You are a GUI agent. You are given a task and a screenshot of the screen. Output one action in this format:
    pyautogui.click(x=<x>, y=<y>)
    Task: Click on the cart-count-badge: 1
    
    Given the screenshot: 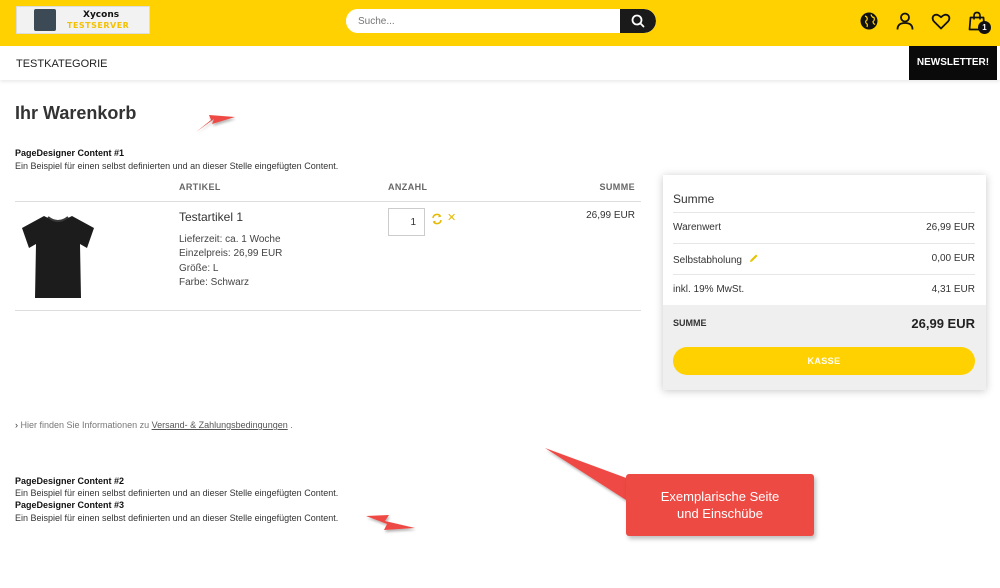 What is the action you would take?
    pyautogui.click(x=984, y=27)
    